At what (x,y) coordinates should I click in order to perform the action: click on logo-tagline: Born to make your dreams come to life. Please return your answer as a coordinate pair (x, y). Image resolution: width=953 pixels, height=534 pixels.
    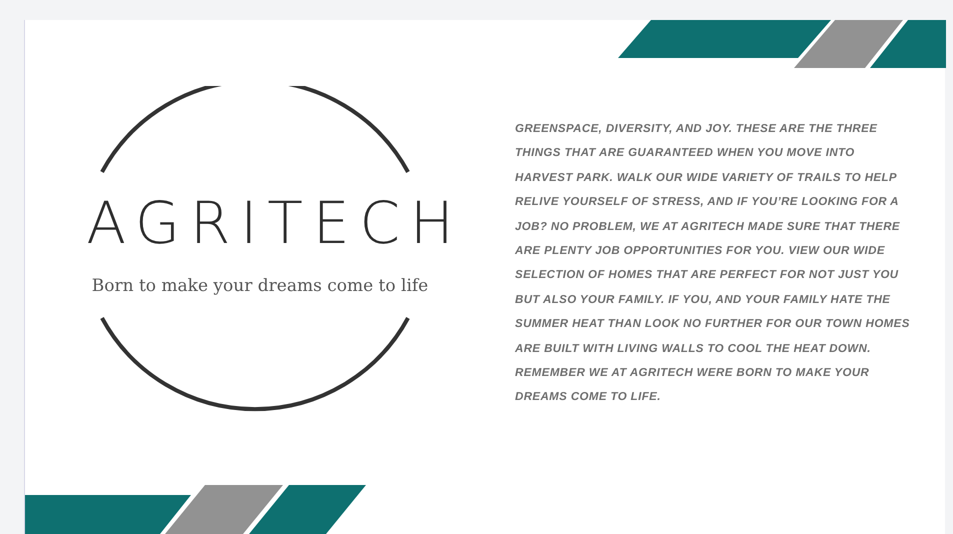
    Looking at the image, I should click on (260, 286).